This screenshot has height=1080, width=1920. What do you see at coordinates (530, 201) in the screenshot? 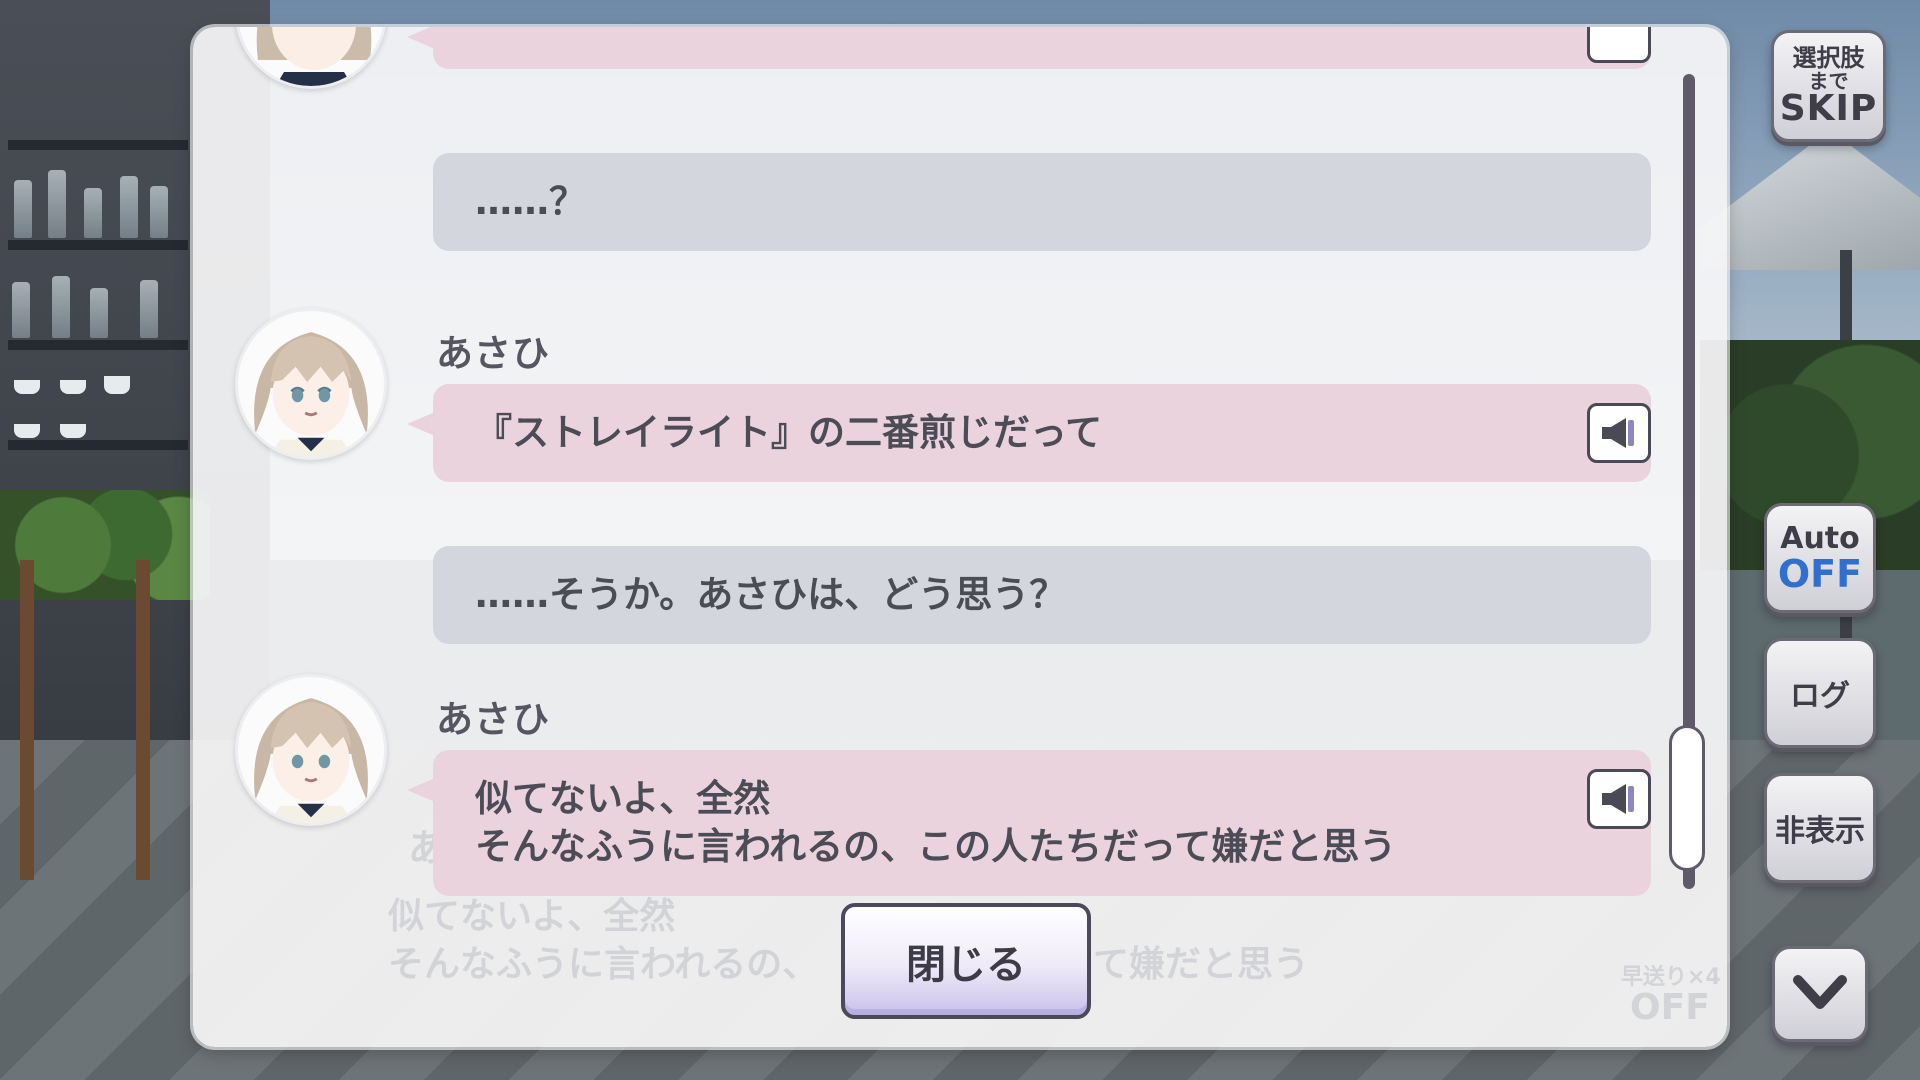
I see `log-text: ……？` at bounding box center [530, 201].